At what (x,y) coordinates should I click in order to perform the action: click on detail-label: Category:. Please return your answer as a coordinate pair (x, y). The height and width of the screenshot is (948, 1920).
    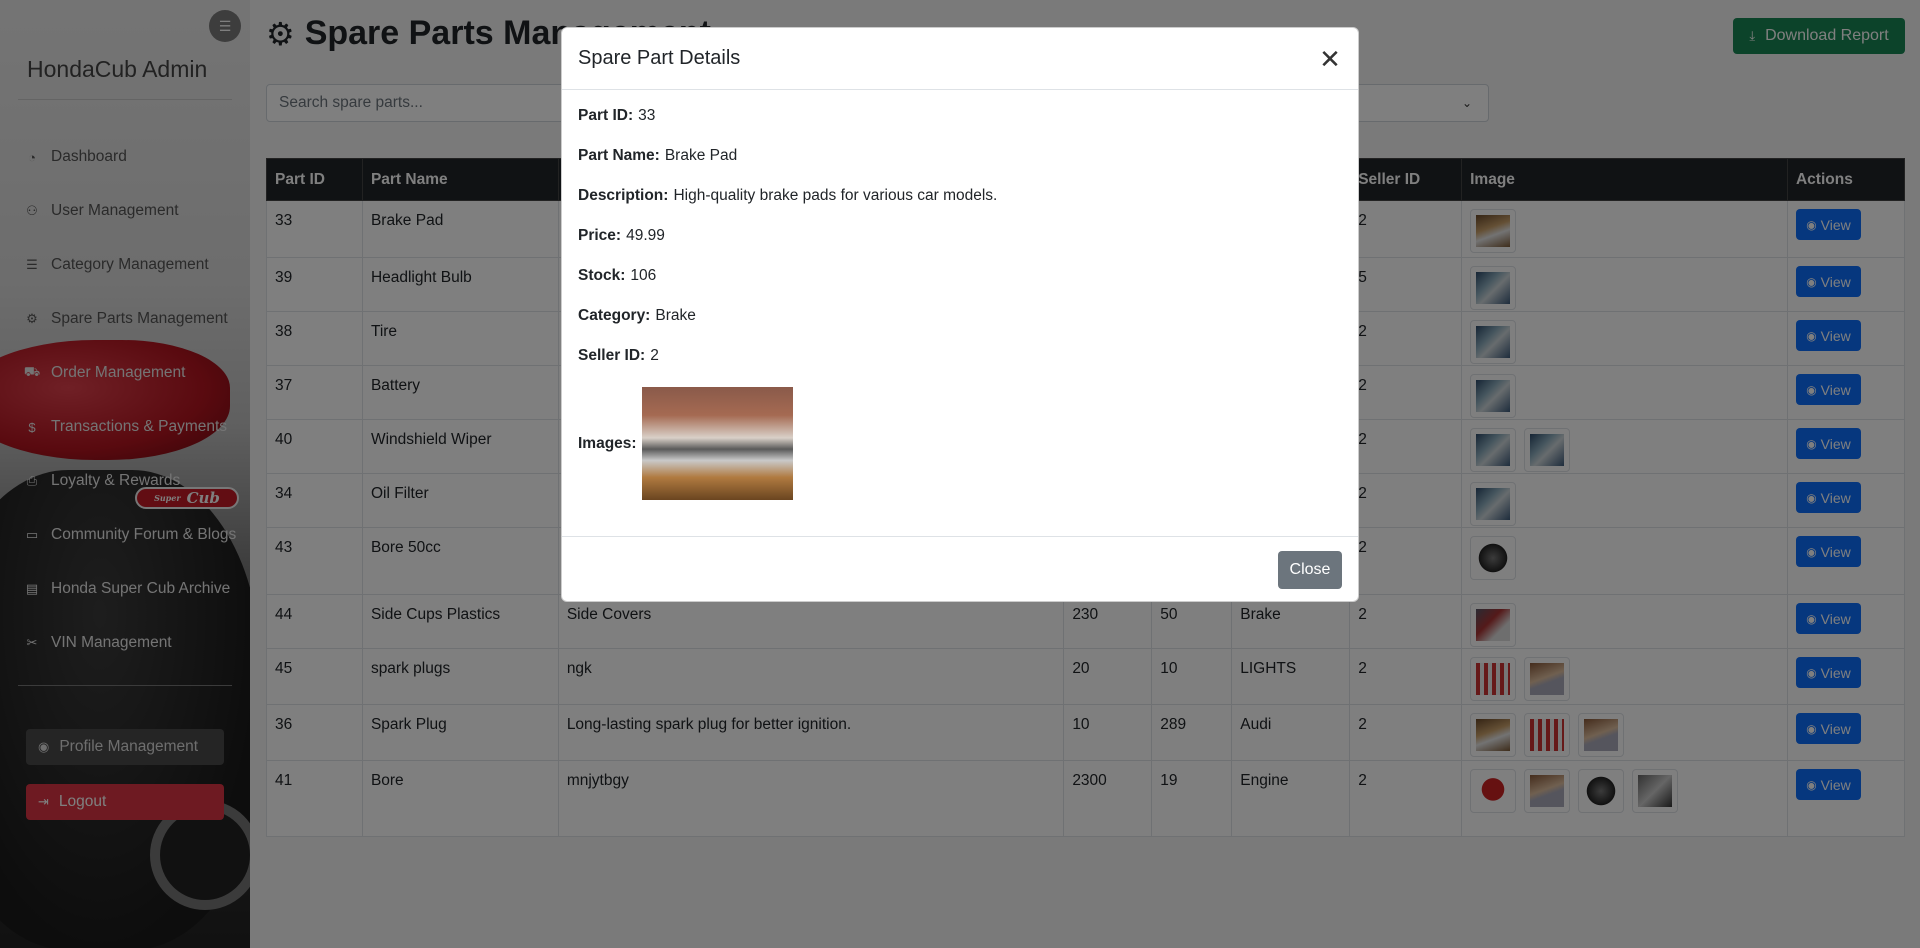
    Looking at the image, I should click on (614, 315).